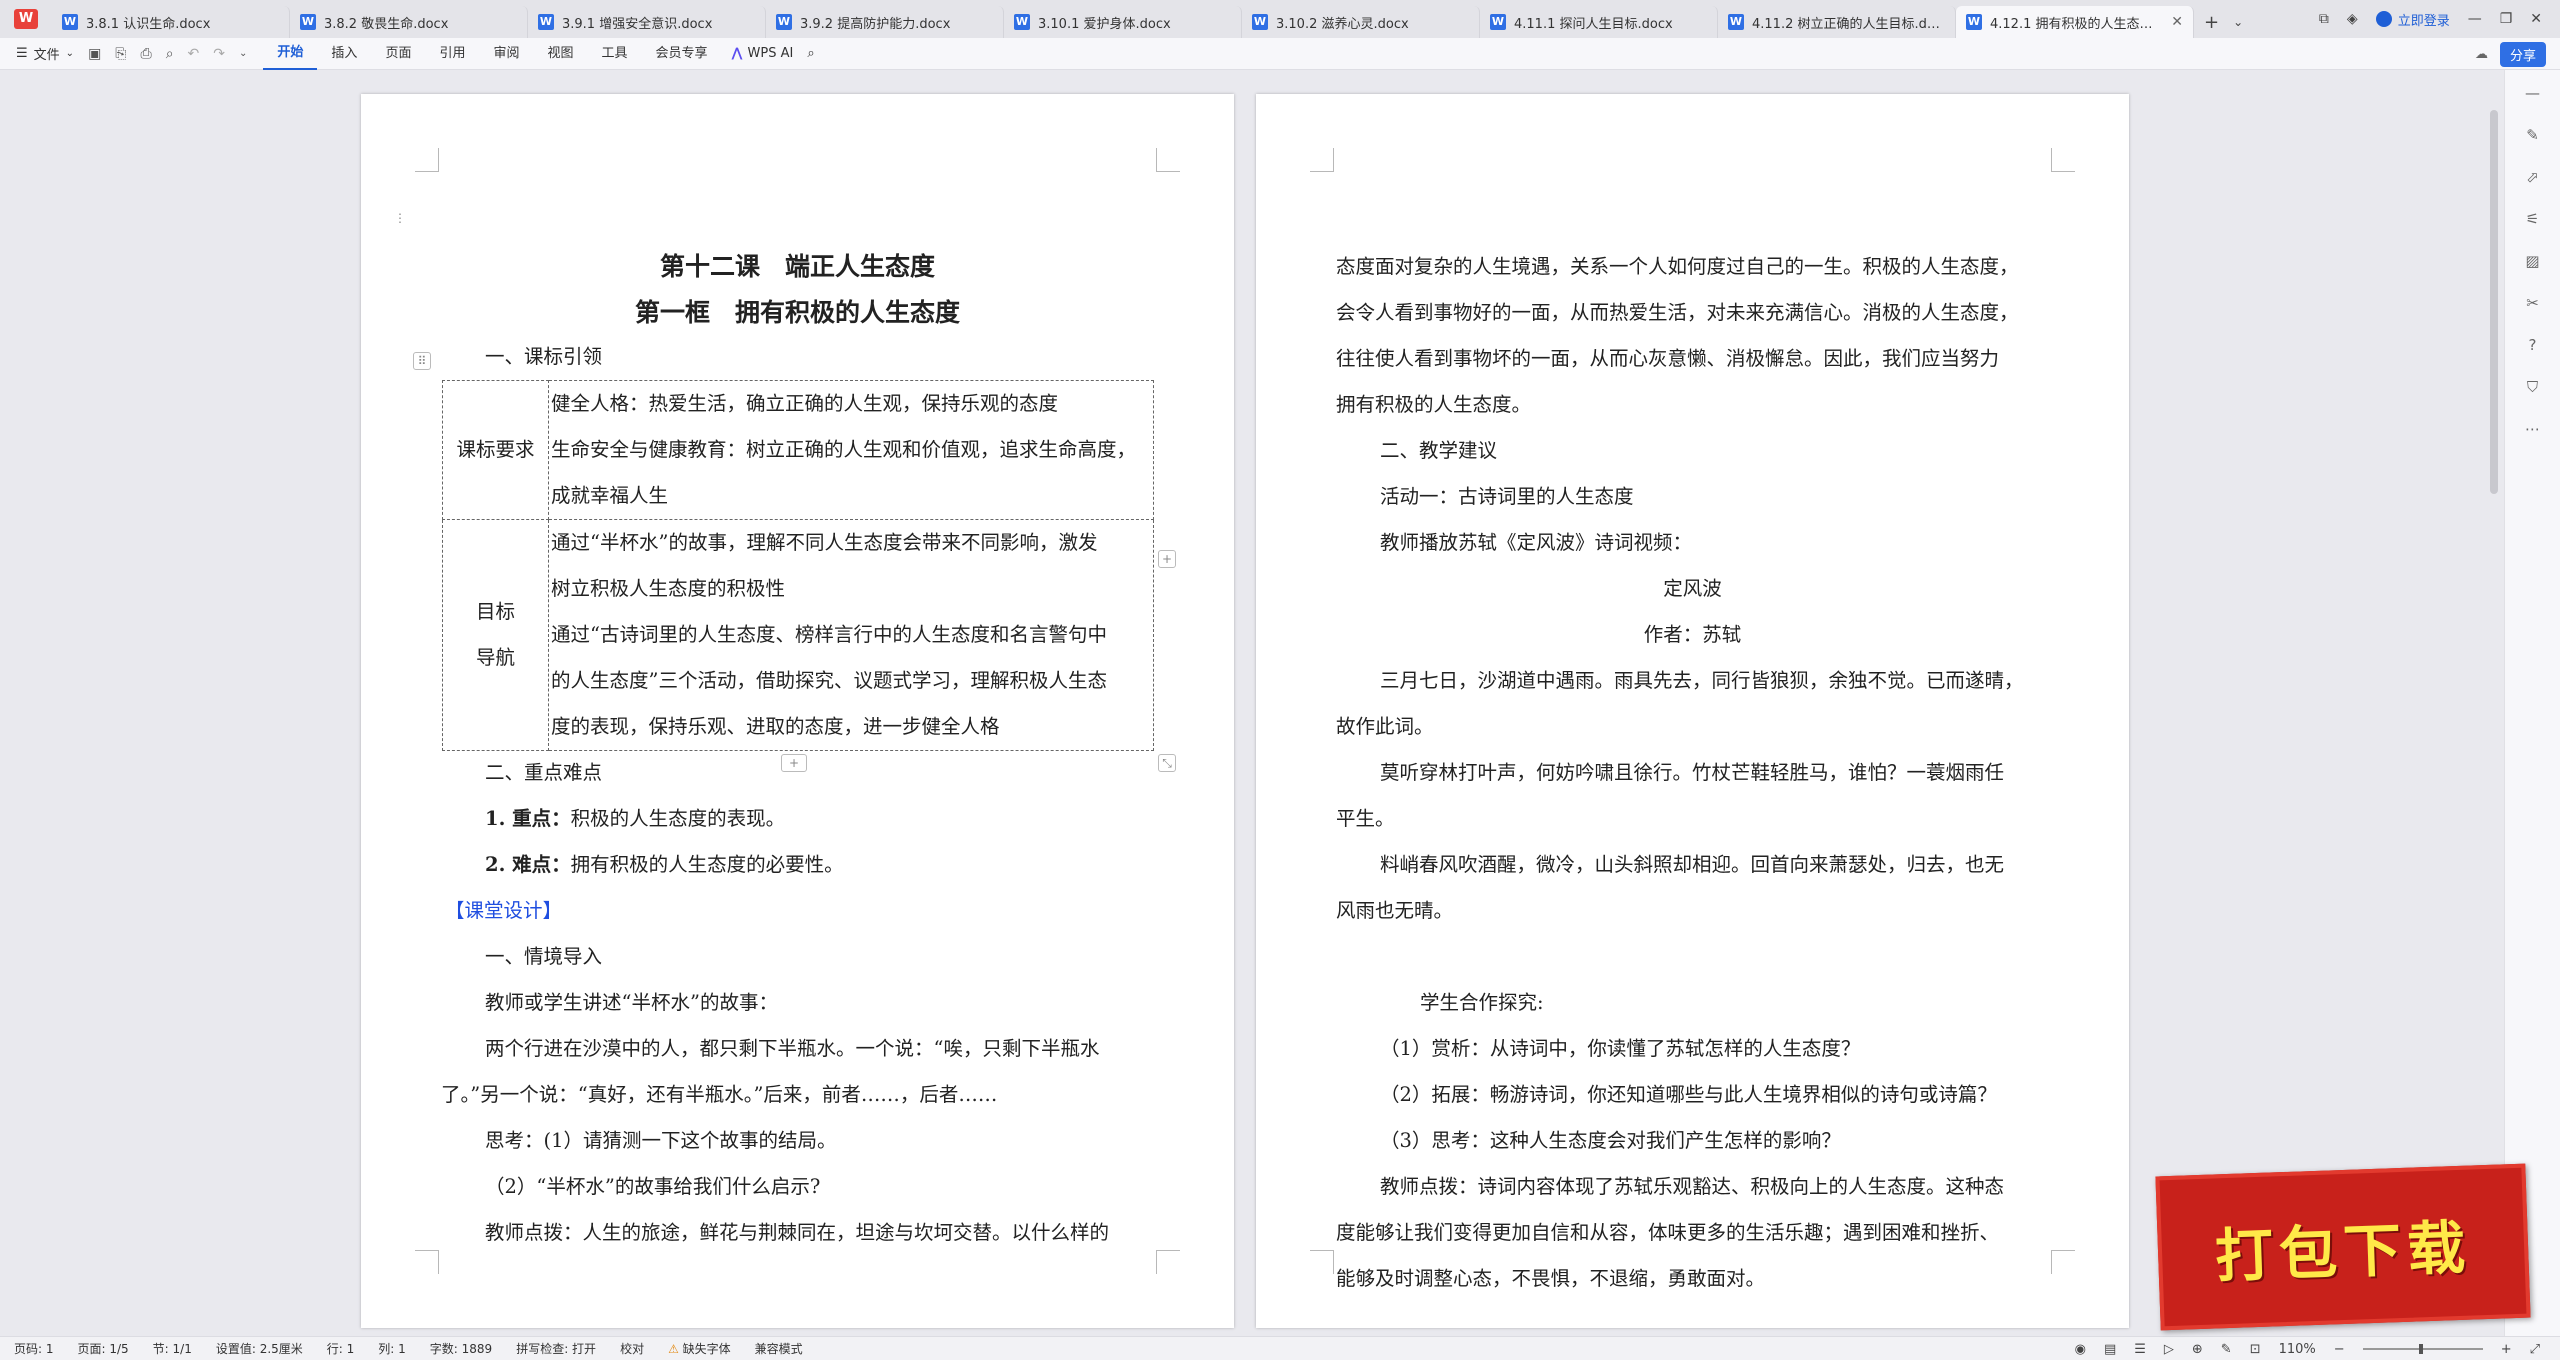  Describe the element at coordinates (2532, 261) in the screenshot. I see `image-icon: ▨` at that location.